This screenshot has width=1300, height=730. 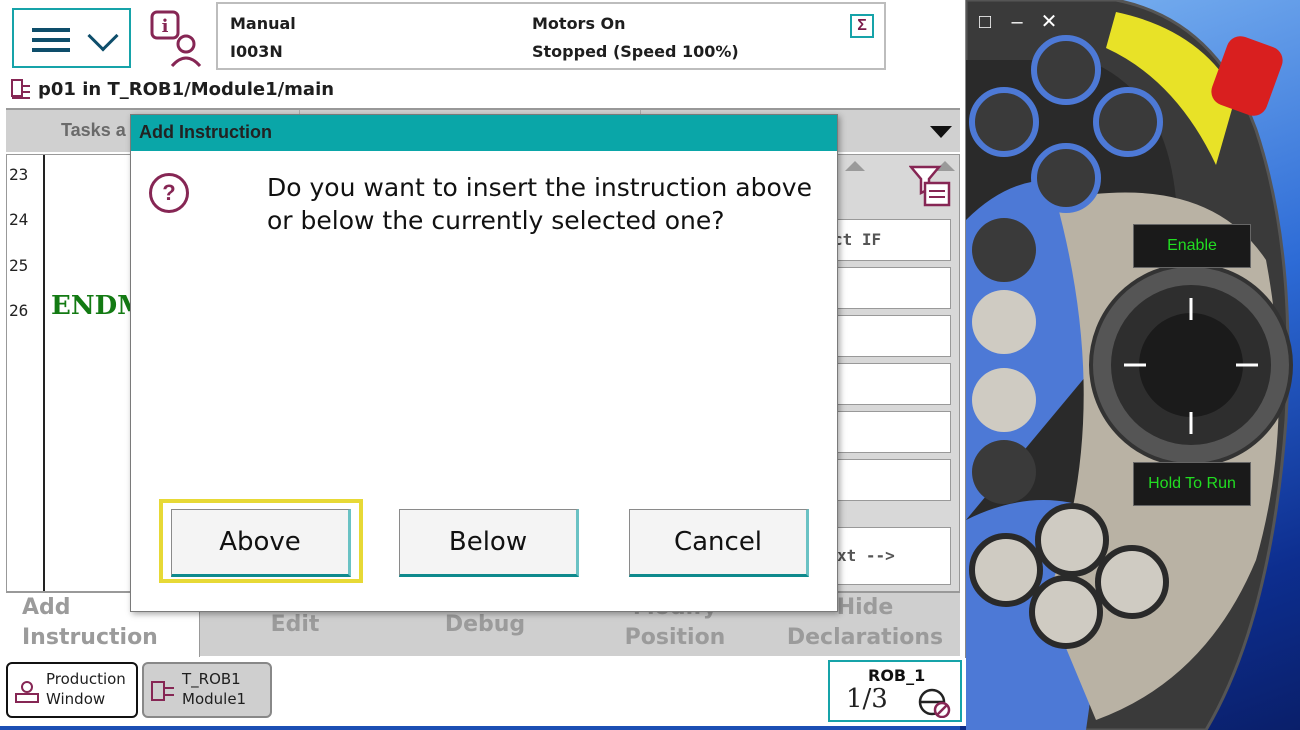 I want to click on operating-mode: Manual, so click(x=263, y=23).